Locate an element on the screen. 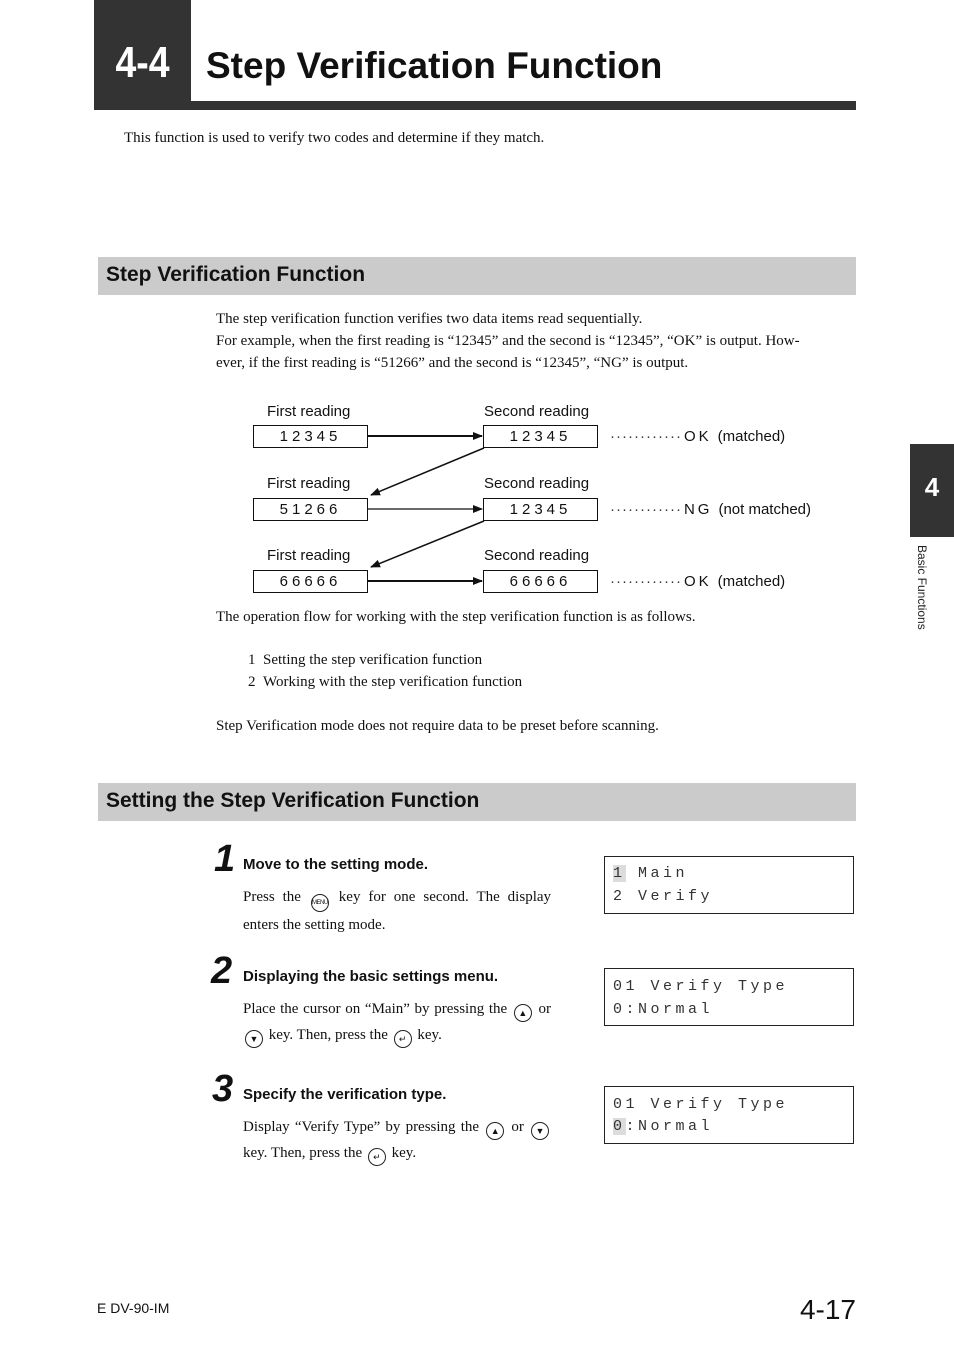 The image size is (954, 1352). step-title: Displaying the basic settings menu. is located at coordinates (371, 976).